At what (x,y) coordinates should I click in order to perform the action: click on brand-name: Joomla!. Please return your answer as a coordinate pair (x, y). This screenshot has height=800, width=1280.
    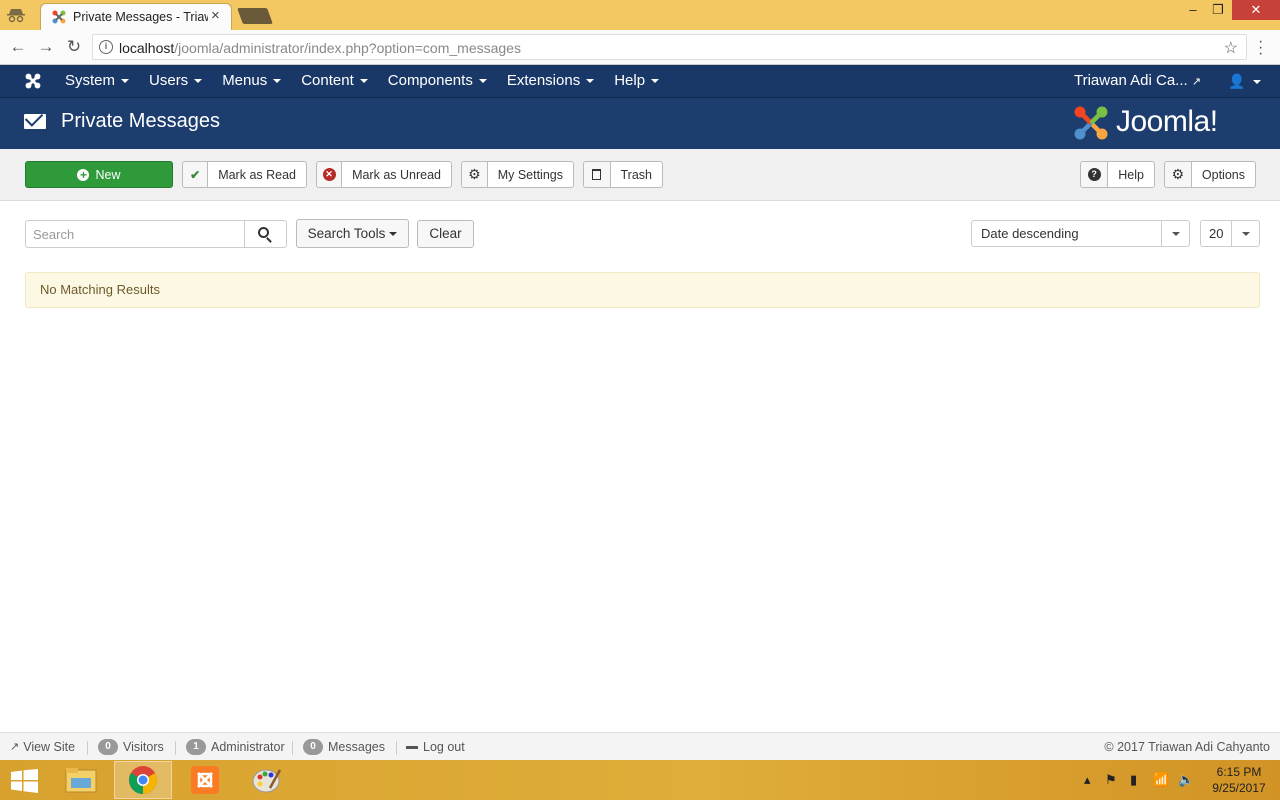
    Looking at the image, I should click on (1167, 121).